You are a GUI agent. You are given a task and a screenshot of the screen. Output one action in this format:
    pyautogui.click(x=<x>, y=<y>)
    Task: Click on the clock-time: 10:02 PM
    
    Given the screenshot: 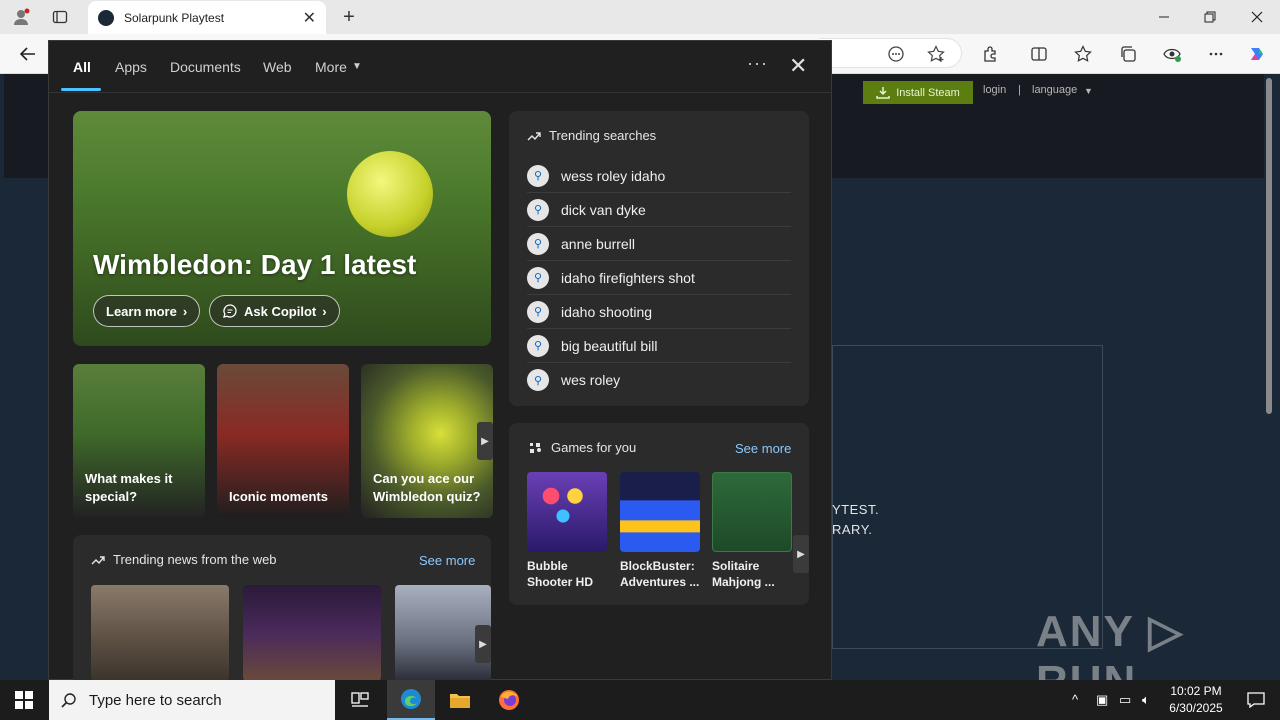 What is the action you would take?
    pyautogui.click(x=1196, y=691)
    